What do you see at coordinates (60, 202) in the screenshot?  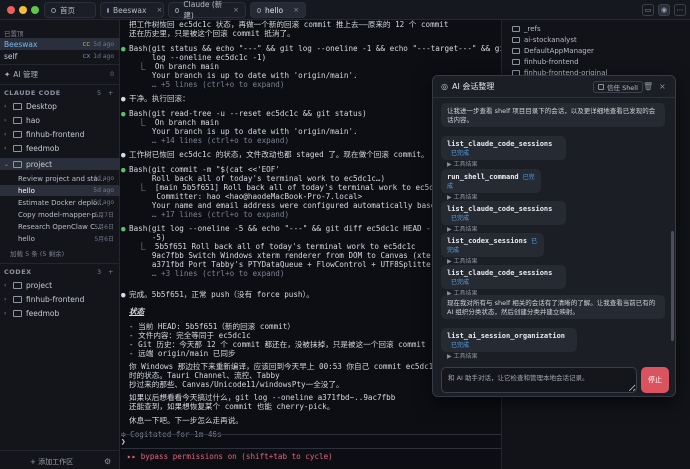 I see `session-item: Estimate Docker deplo... 6d ago` at bounding box center [60, 202].